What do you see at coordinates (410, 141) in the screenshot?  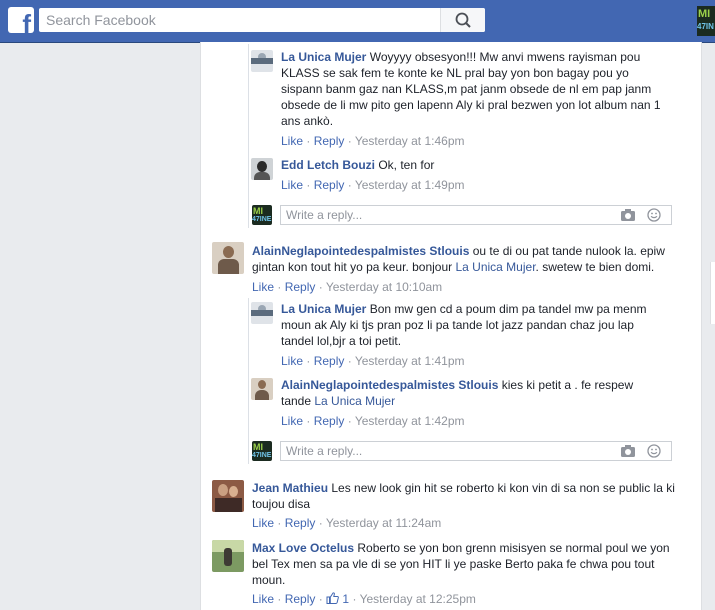 I see `timestamp: Yesterday at 1:46pm` at bounding box center [410, 141].